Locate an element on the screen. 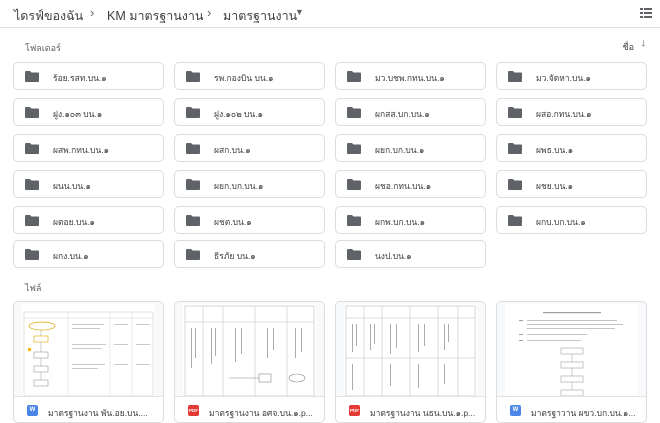  folder-item: ผสก.บน.๑ is located at coordinates (249, 148).